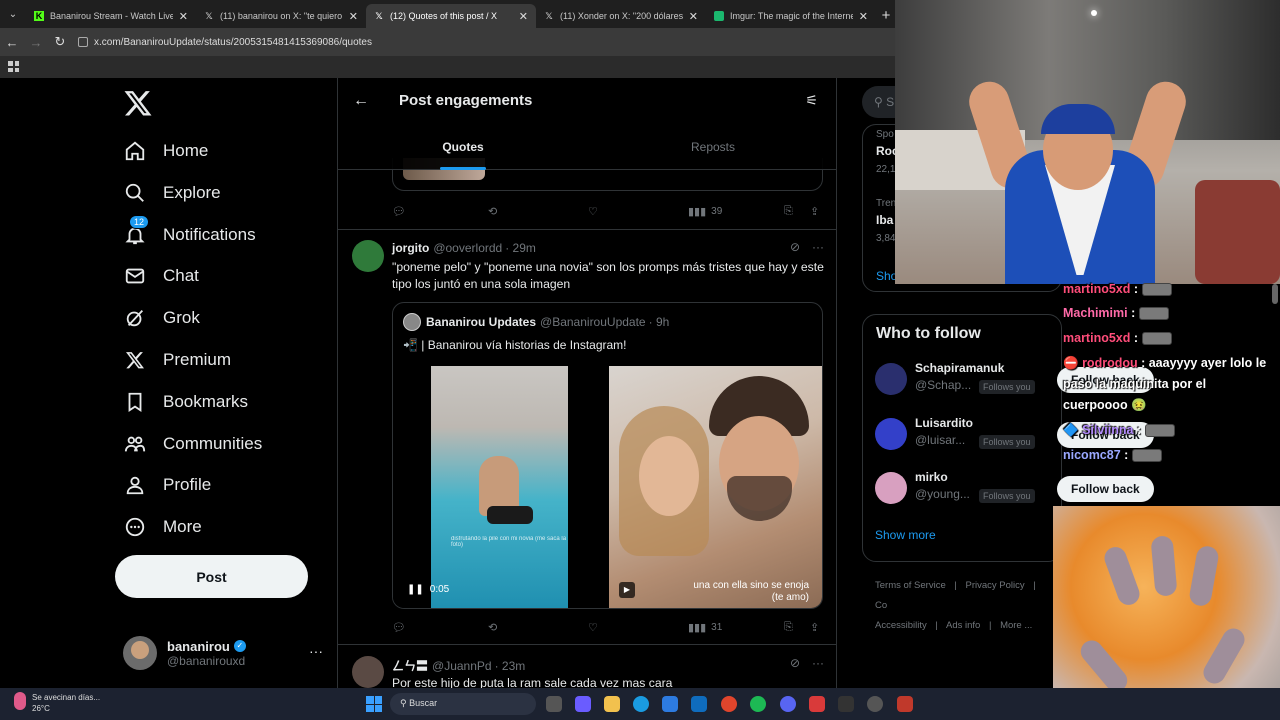 The image size is (1280, 720). What do you see at coordinates (715, 487) in the screenshot?
I see `couple-photo: ▶ una con ella sino se enoja (te amo)` at bounding box center [715, 487].